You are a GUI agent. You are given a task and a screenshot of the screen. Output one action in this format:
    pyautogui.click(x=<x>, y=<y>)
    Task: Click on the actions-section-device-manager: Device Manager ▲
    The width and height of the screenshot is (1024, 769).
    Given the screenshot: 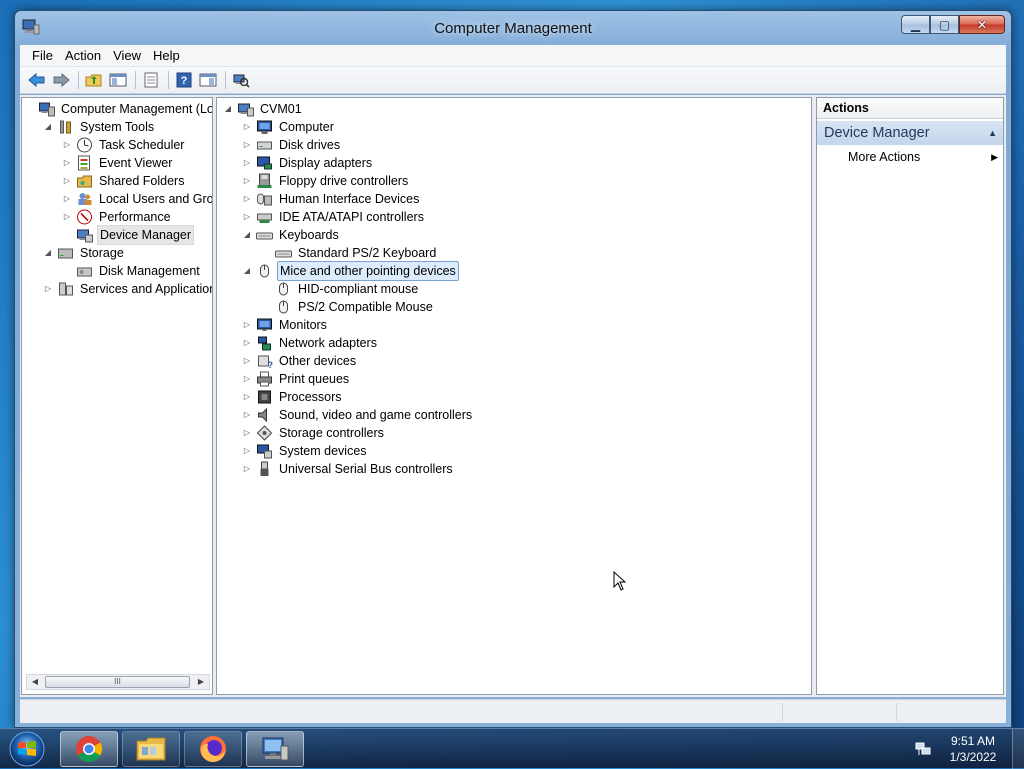 What is the action you would take?
    pyautogui.click(x=910, y=133)
    